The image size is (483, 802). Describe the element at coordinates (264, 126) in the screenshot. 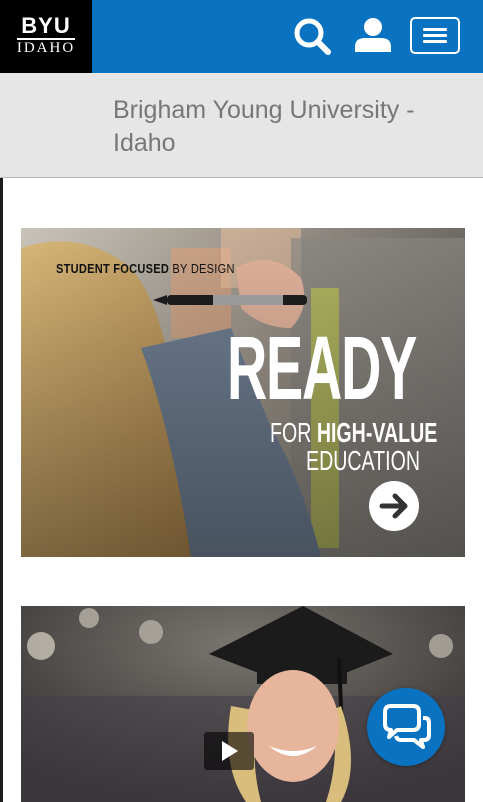

I see `page-title: Brigham Young University - Idaho` at that location.